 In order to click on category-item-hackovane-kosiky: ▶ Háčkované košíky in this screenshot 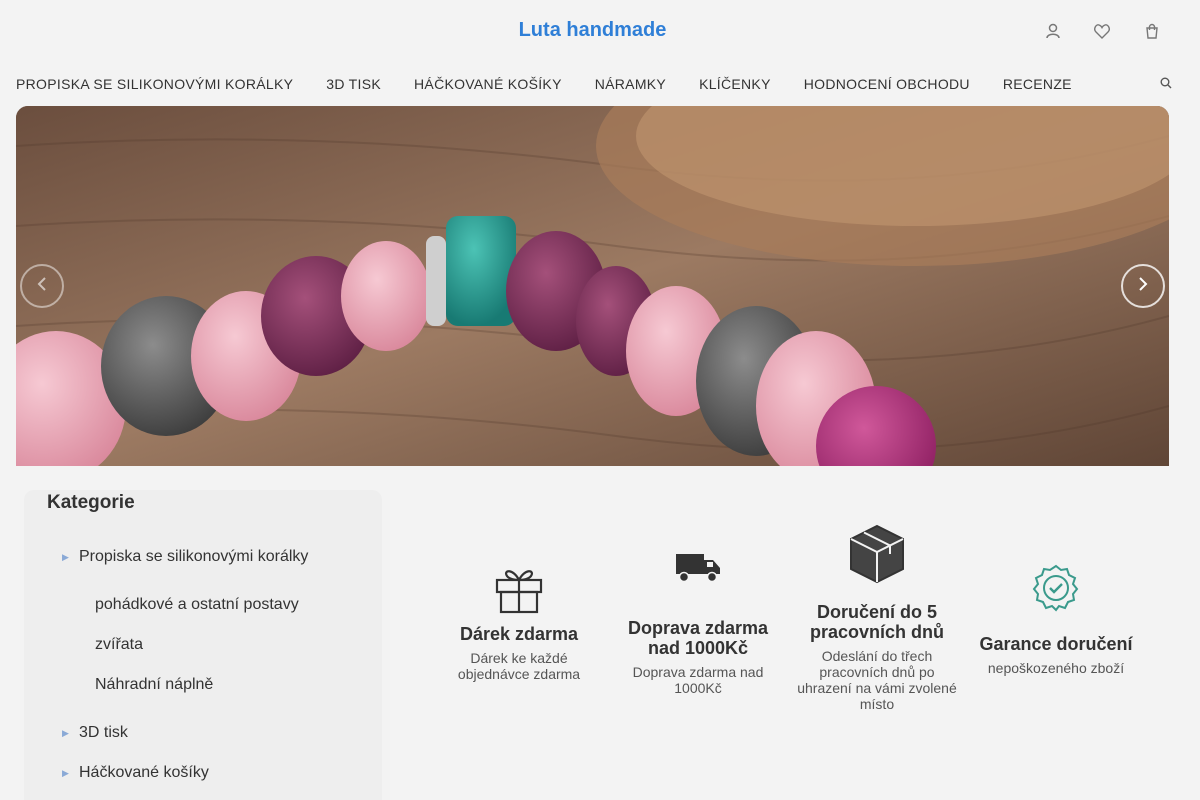, I will do `click(135, 773)`.